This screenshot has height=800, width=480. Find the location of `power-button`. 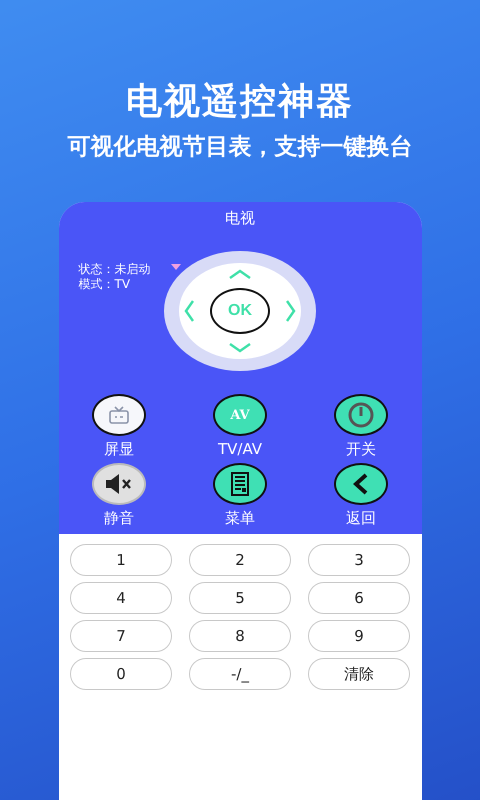

power-button is located at coordinates (361, 415).